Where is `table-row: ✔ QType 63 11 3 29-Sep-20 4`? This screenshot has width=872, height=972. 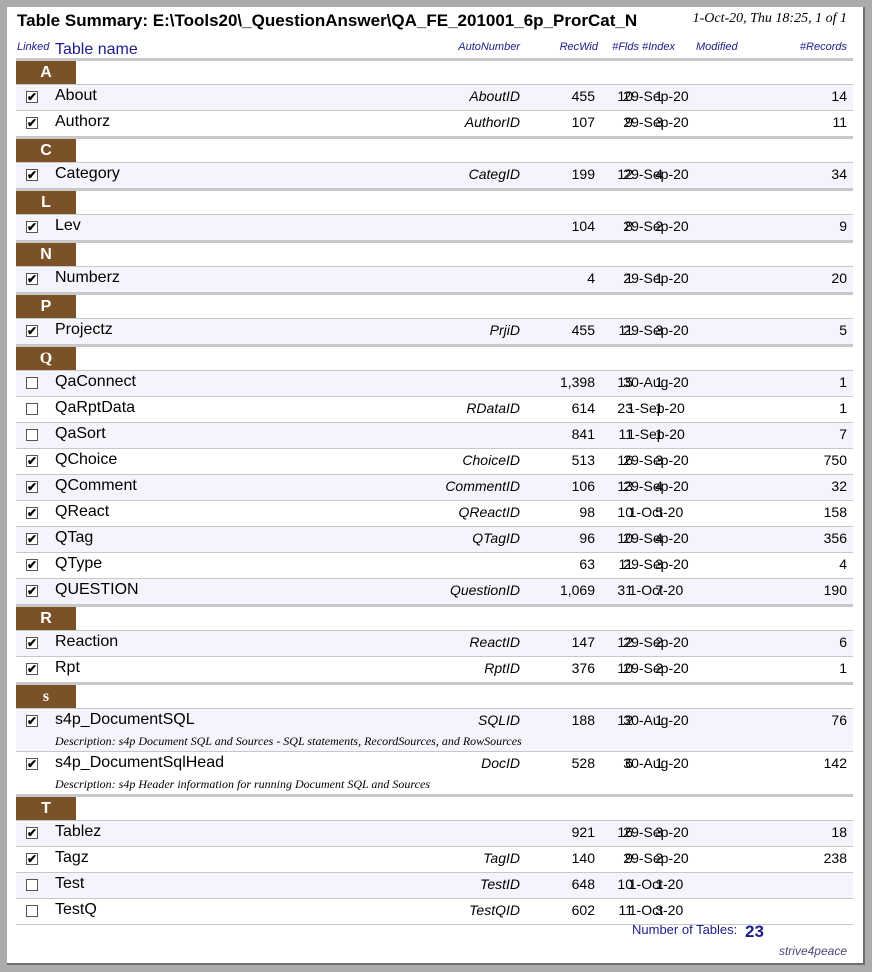
table-row: ✔ QType 63 11 3 29-Sep-20 4 is located at coordinates (434, 565).